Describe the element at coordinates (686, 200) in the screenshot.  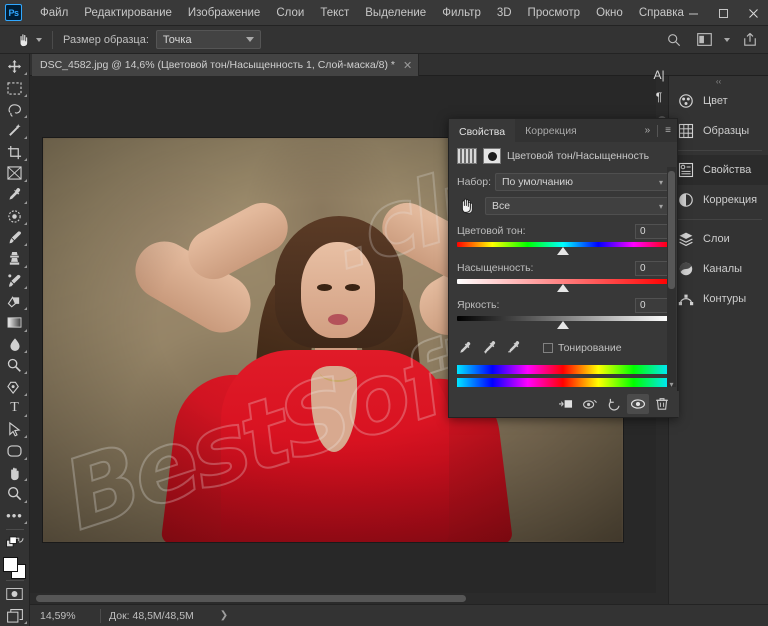
I see `adjustments-icon` at that location.